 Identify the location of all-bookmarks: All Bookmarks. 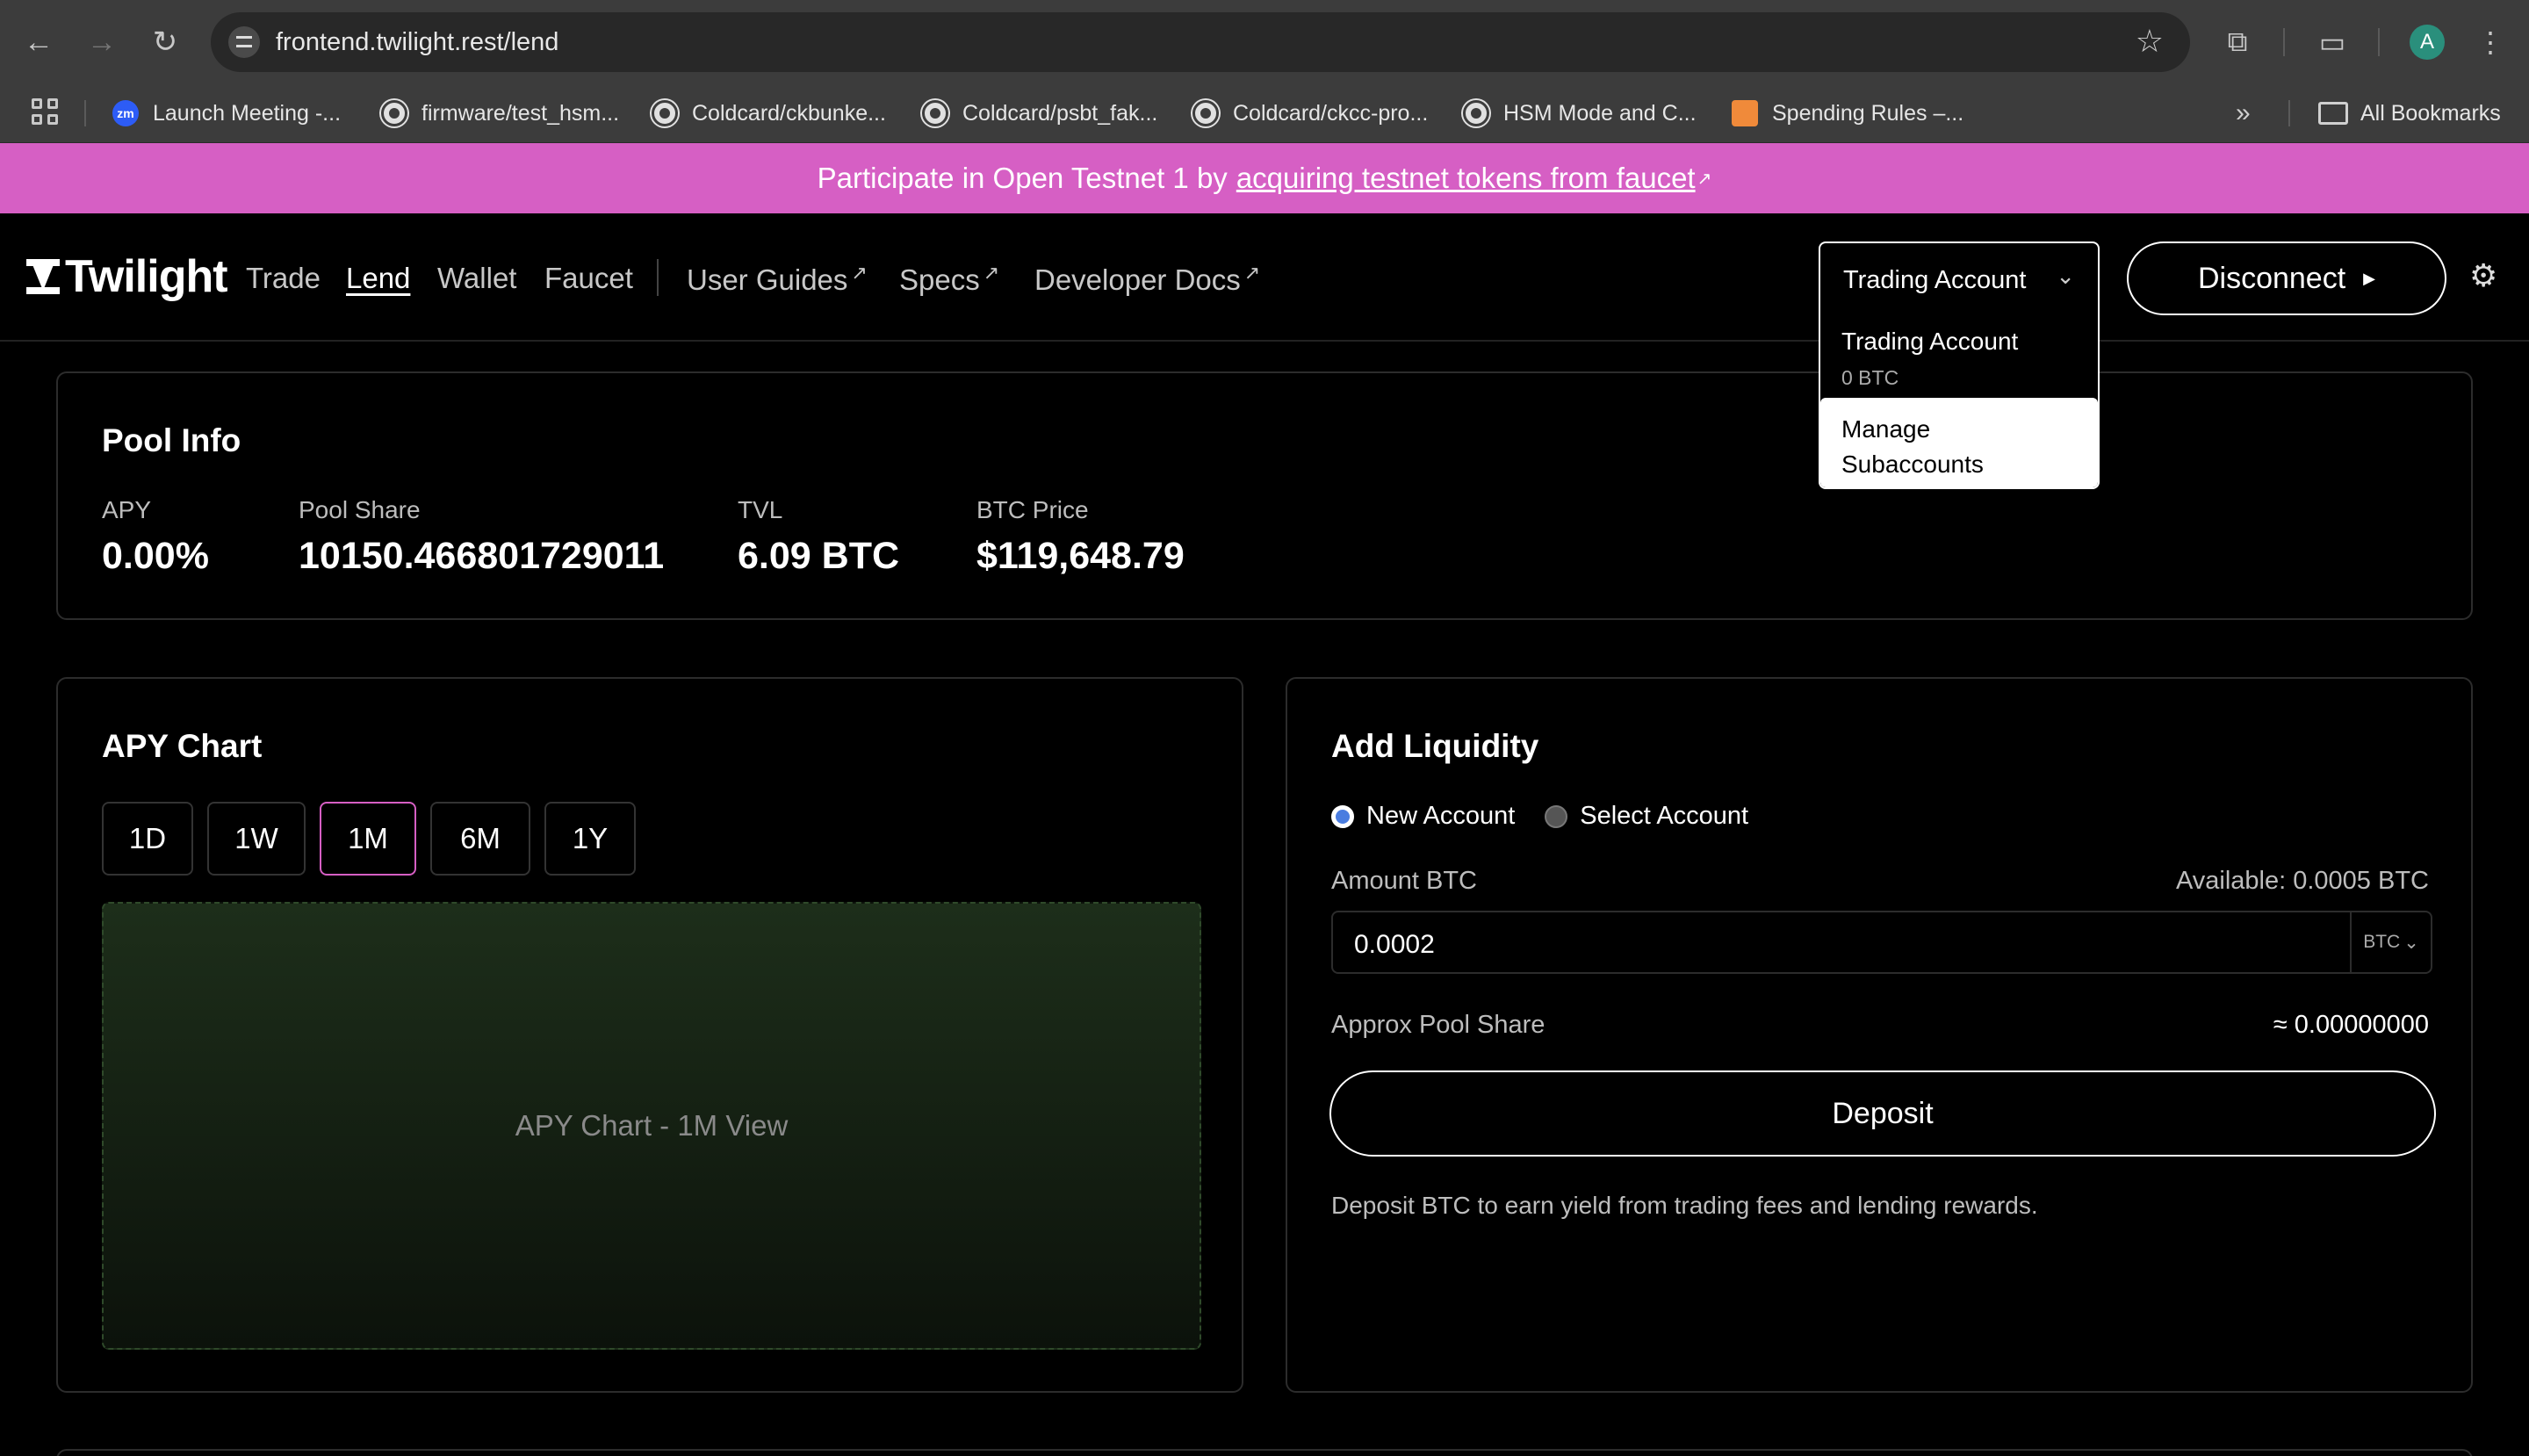
(2410, 113).